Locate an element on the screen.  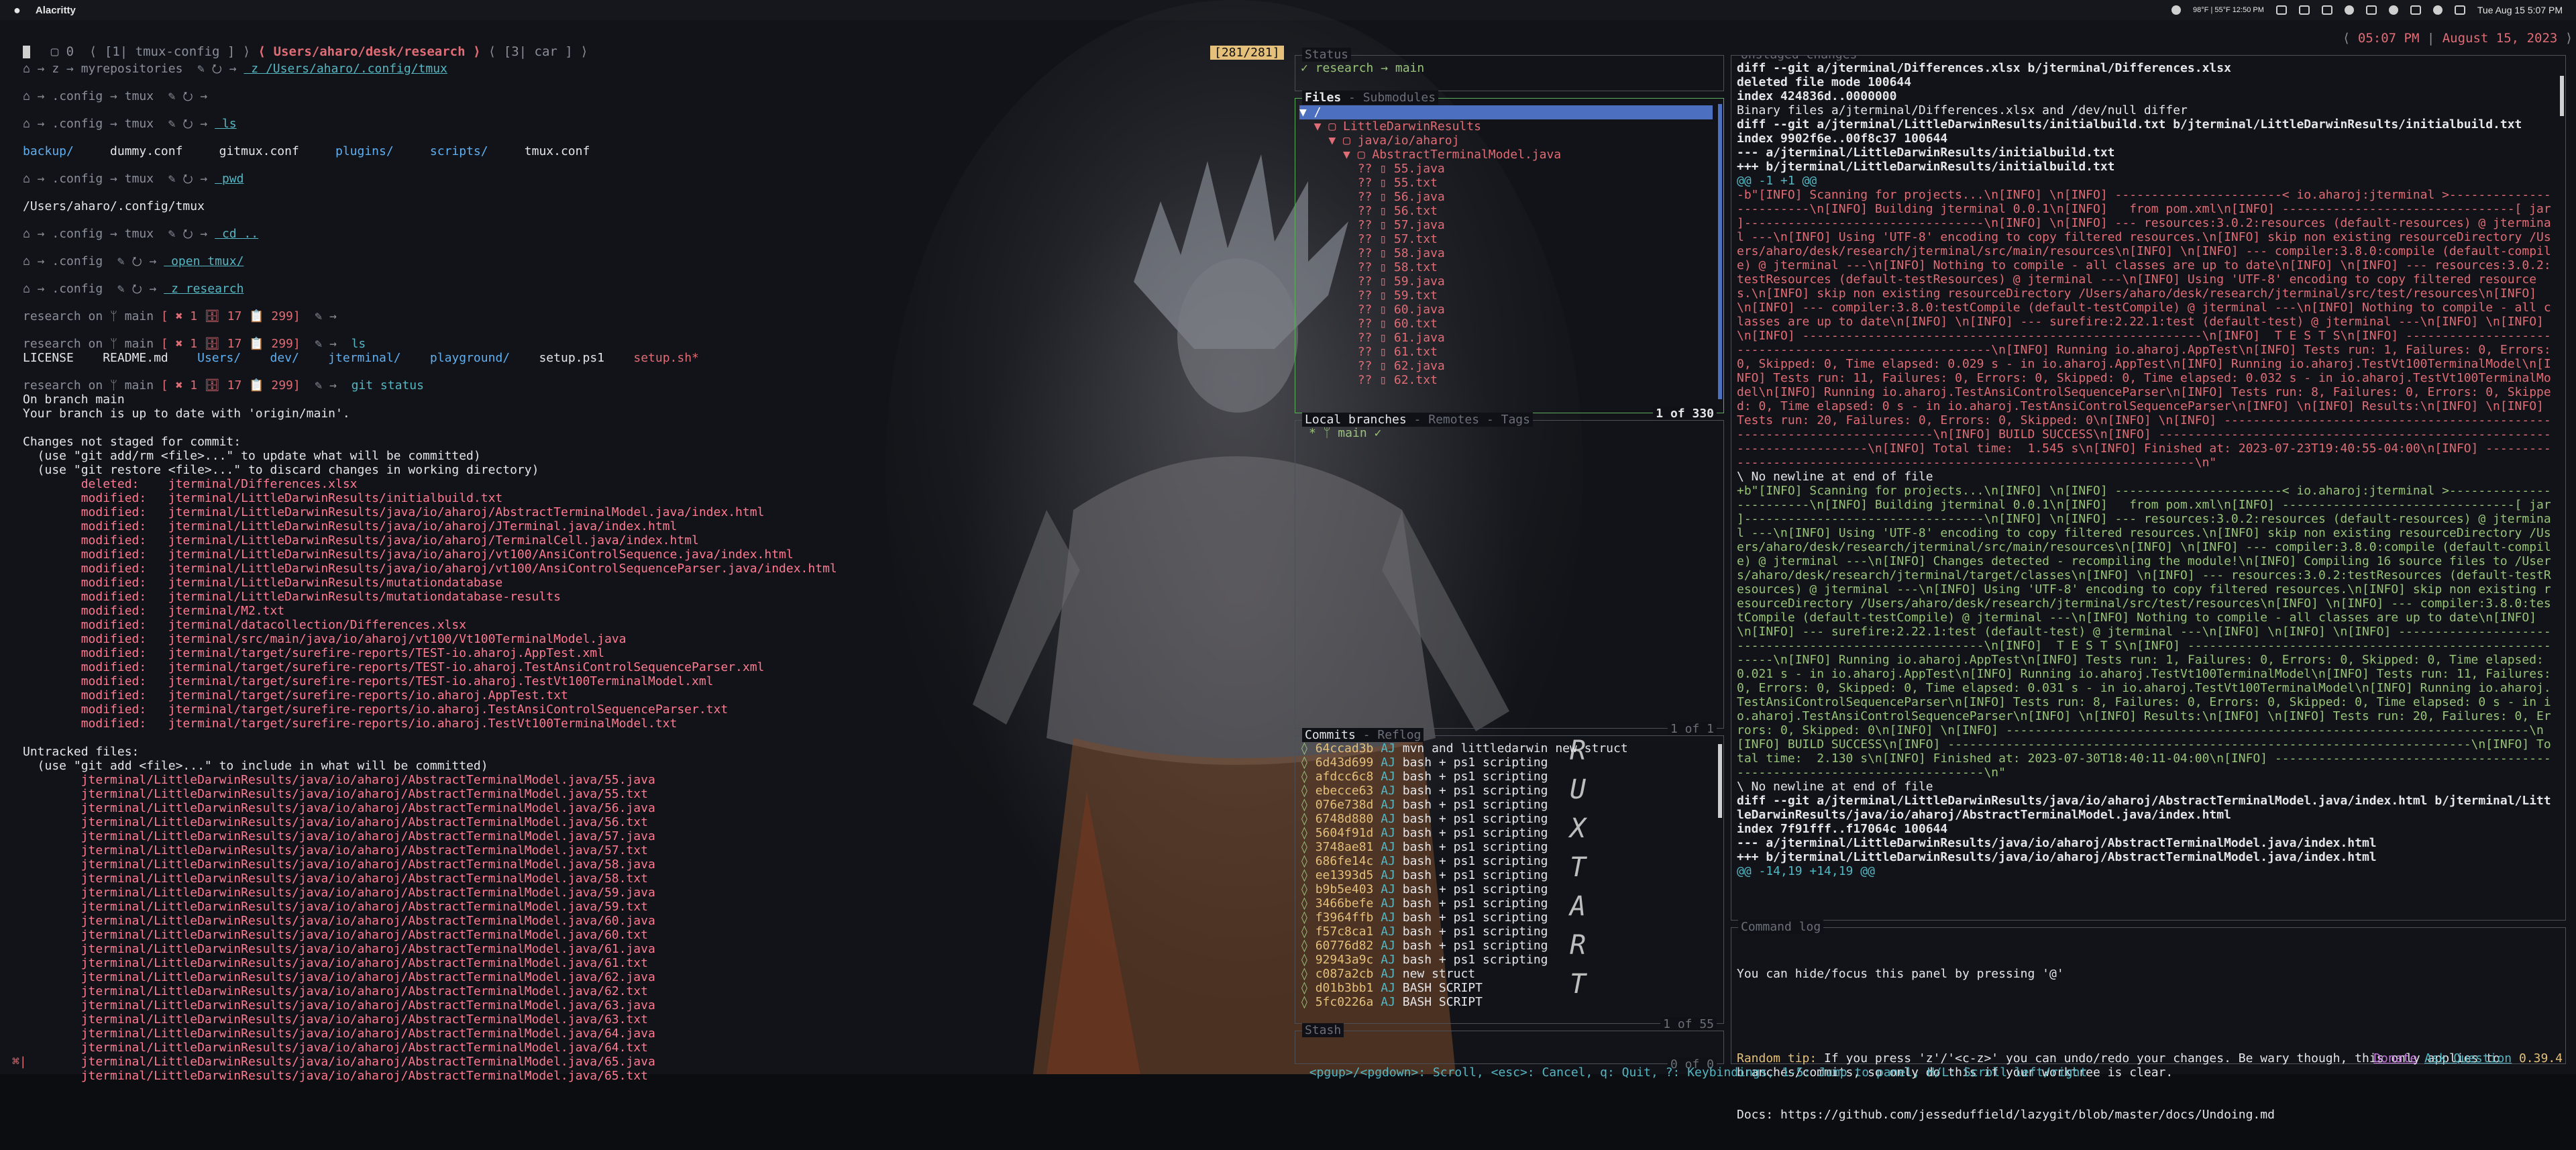
menubar-clock: Tue Aug 15 5:07 PM is located at coordinates (2520, 10).